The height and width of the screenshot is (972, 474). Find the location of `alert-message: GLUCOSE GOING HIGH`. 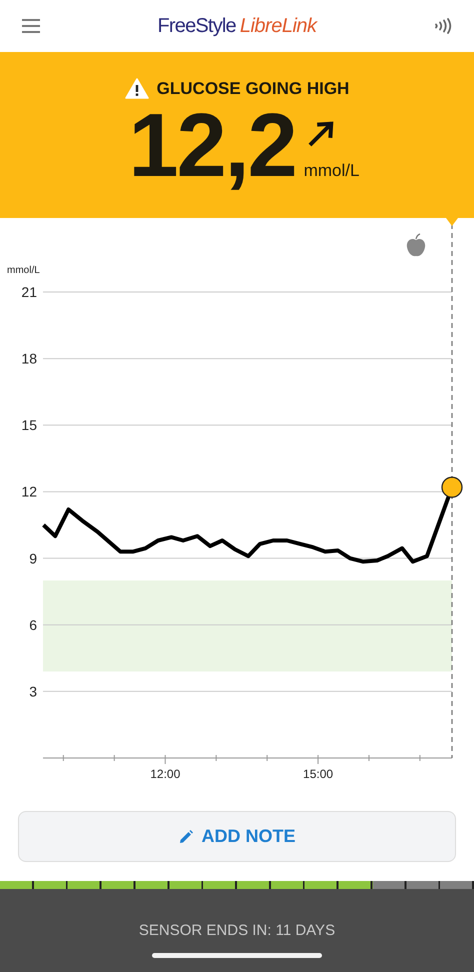

alert-message: GLUCOSE GOING HIGH is located at coordinates (253, 88).